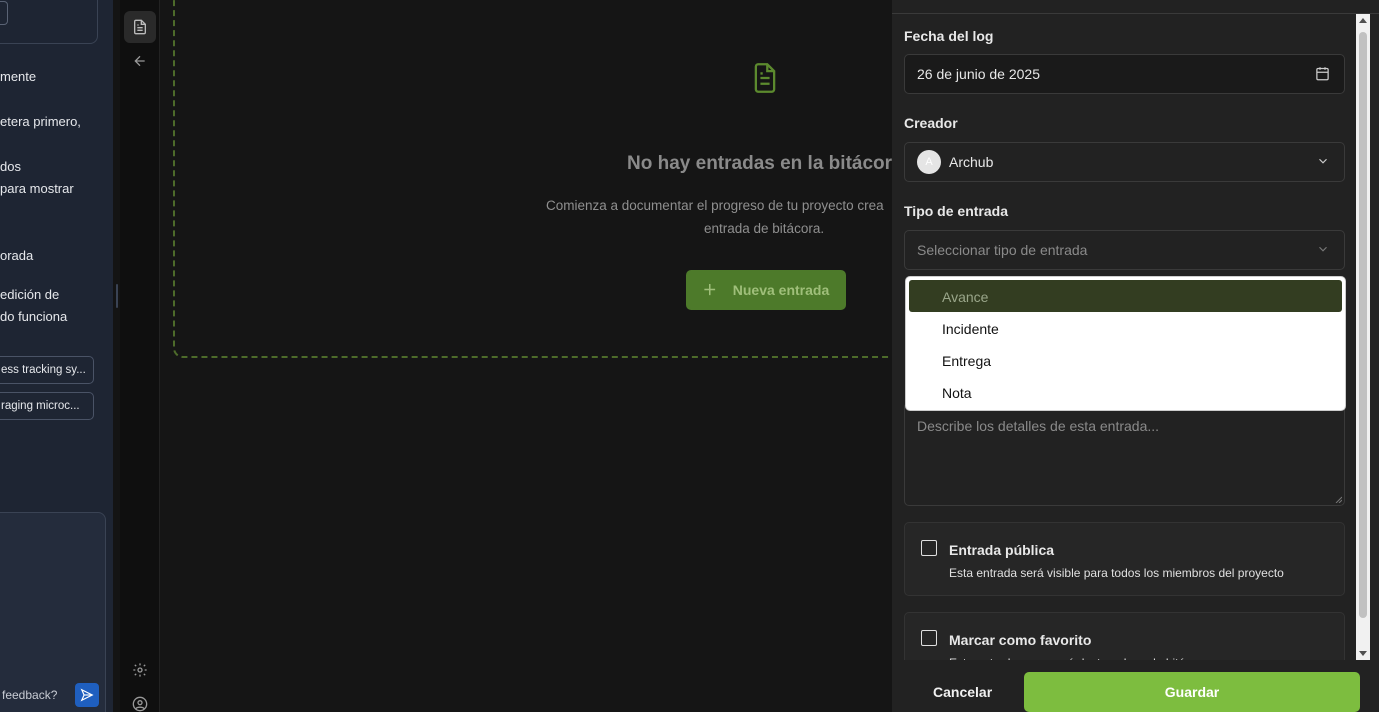 This screenshot has height=712, width=1379. What do you see at coordinates (956, 211) in the screenshot?
I see `type-label: Tipo de entrada` at bounding box center [956, 211].